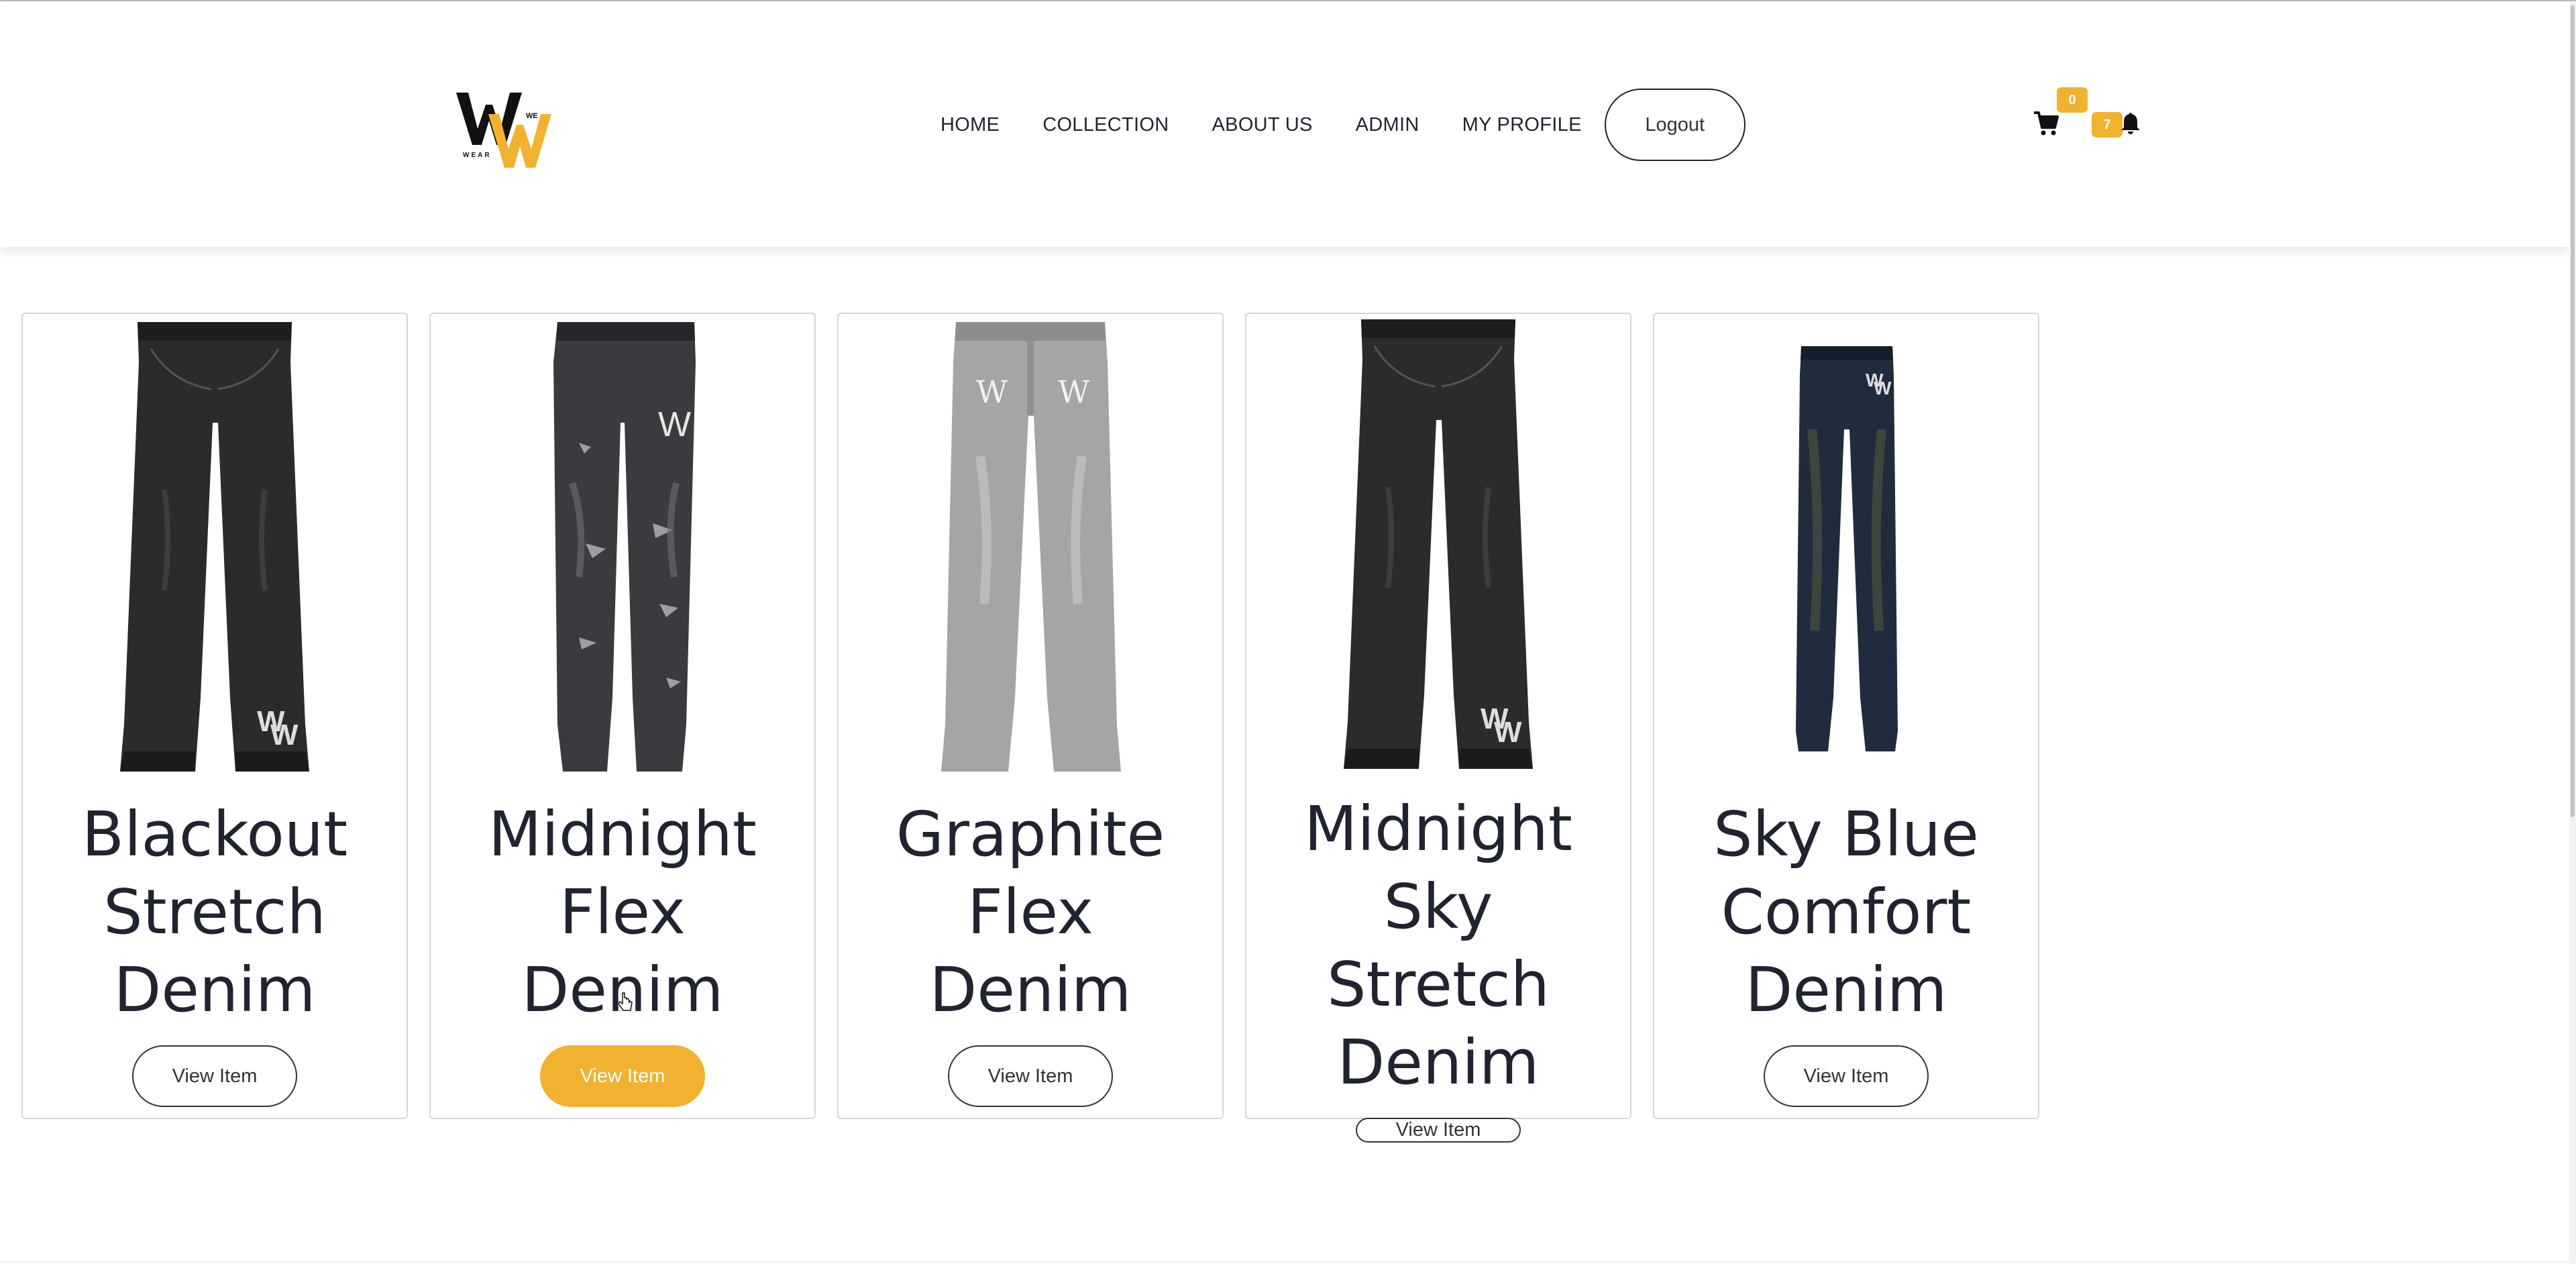  Describe the element at coordinates (624, 547) in the screenshot. I see `jeans-image: W` at that location.